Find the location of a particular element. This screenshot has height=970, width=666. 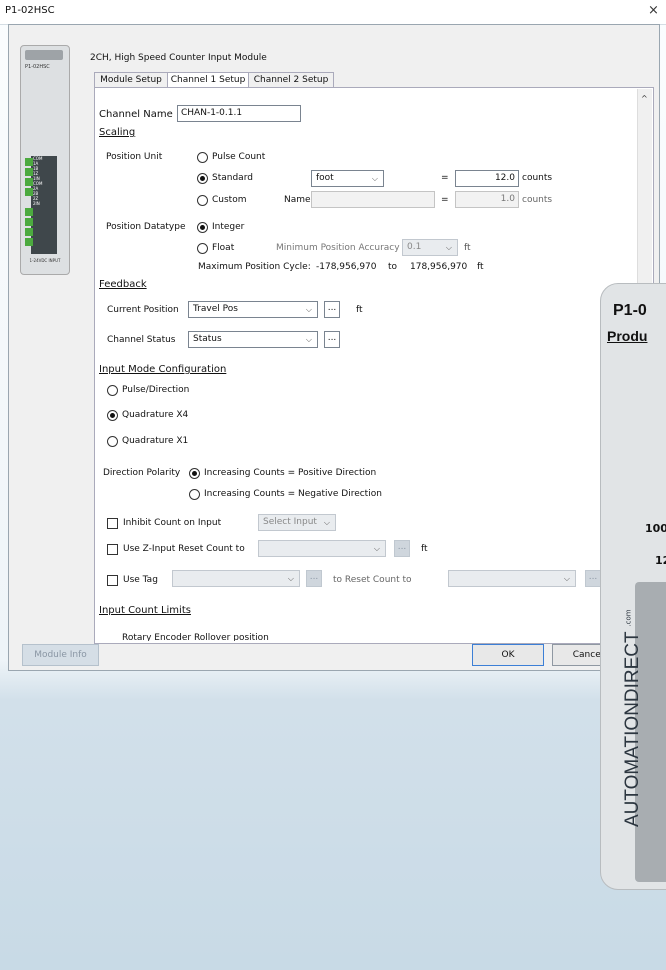

float-radio is located at coordinates (202, 248).